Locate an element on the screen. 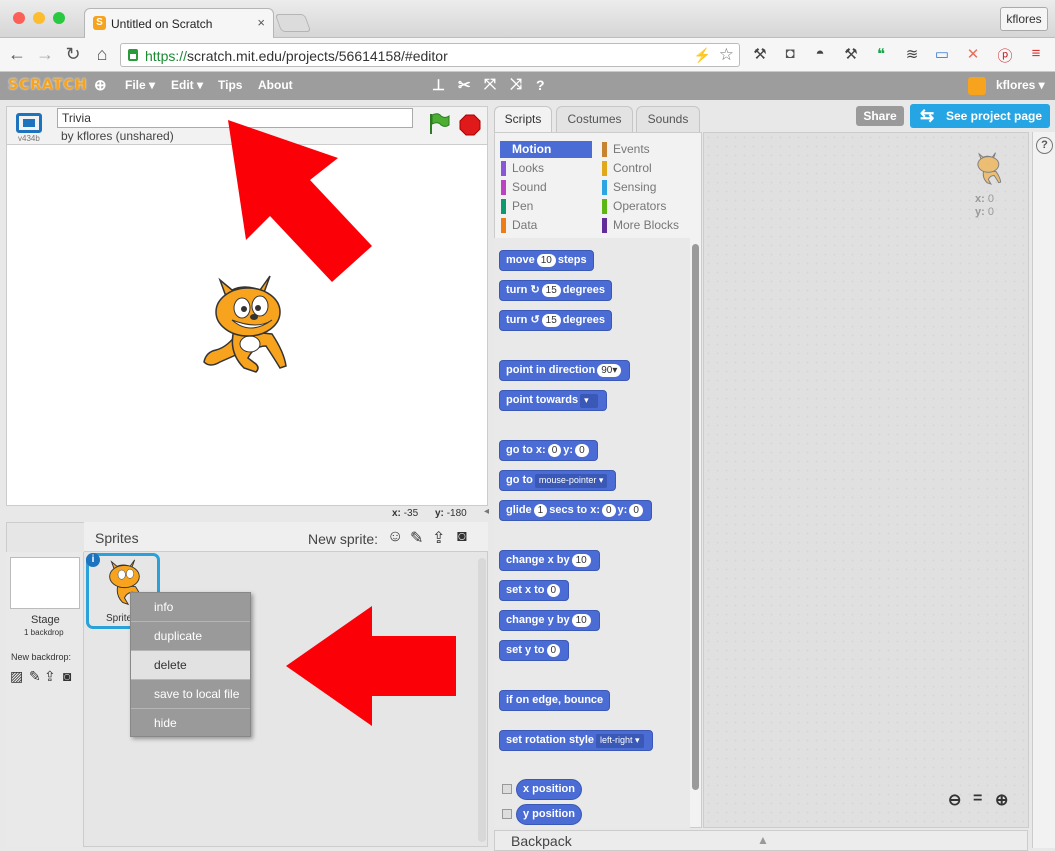 The image size is (1055, 851). block-rotation-style: set rotation style left-right ▾ is located at coordinates (576, 740).